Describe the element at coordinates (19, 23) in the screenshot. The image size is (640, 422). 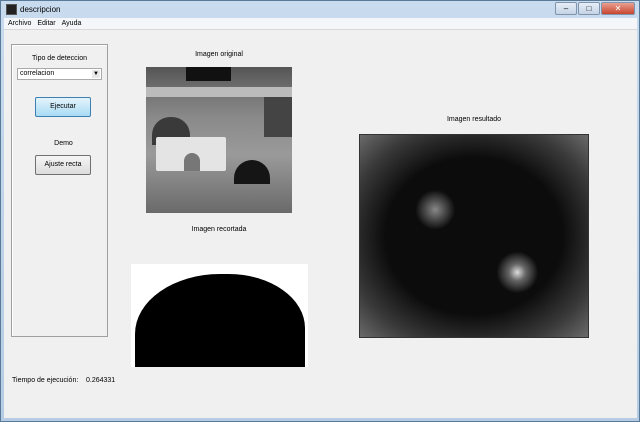
I see `menu-archivo: Archivo` at that location.